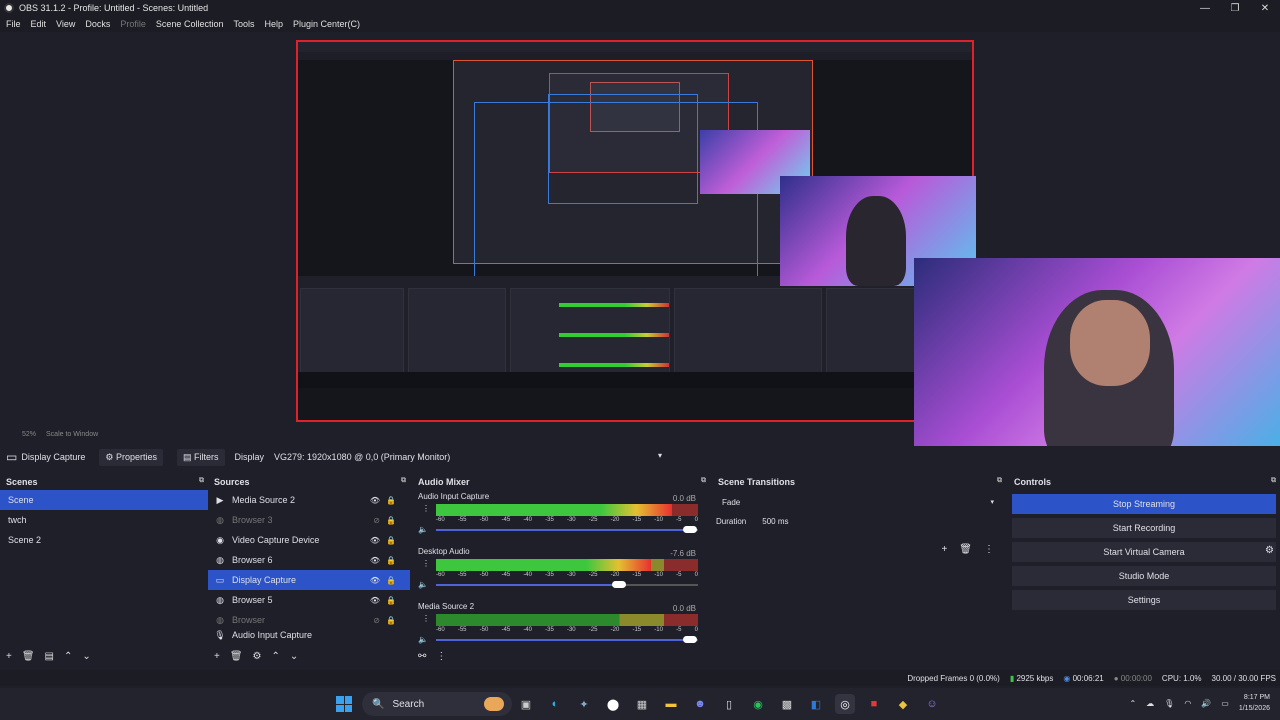  What do you see at coordinates (104, 500) in the screenshot?
I see `scene-item: Scene` at bounding box center [104, 500].